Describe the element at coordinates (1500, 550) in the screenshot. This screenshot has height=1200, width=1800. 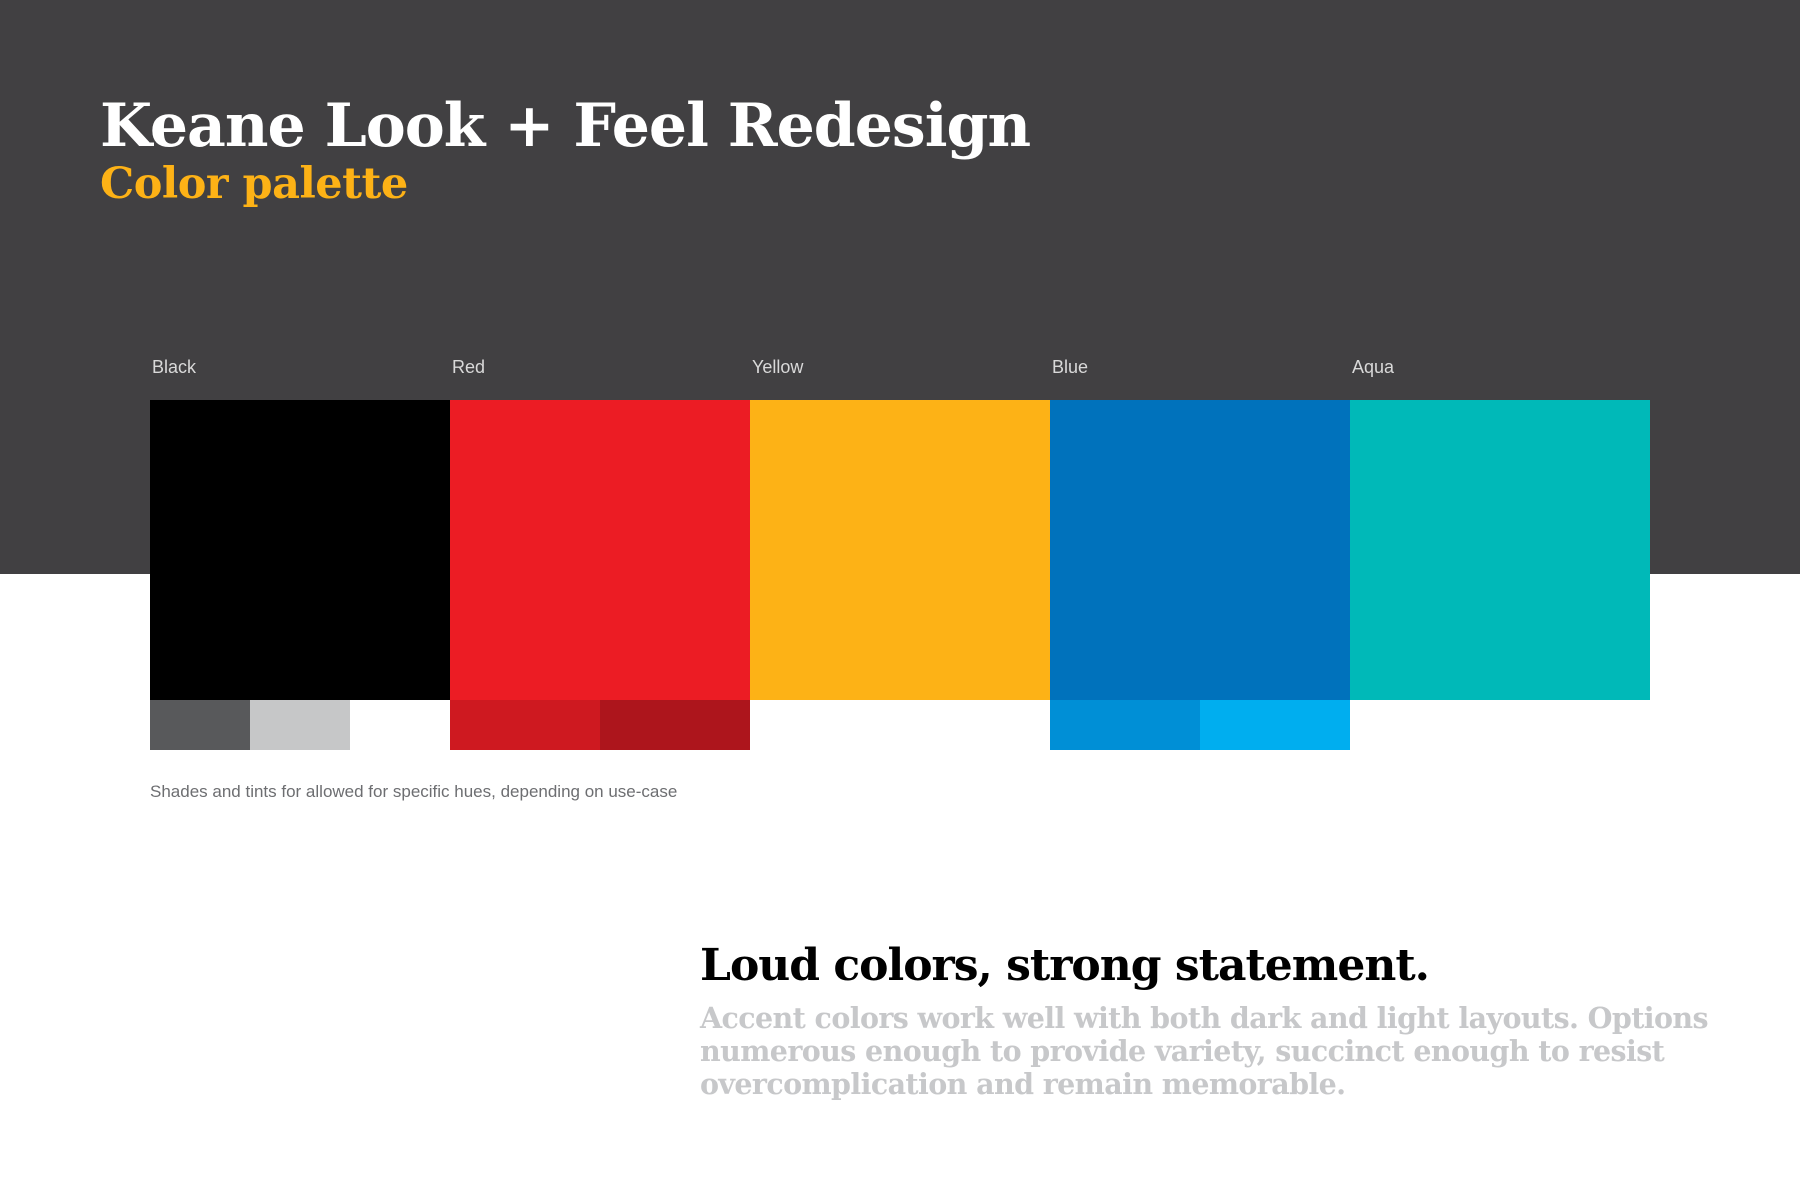
I see `swatch-main-aqua` at that location.